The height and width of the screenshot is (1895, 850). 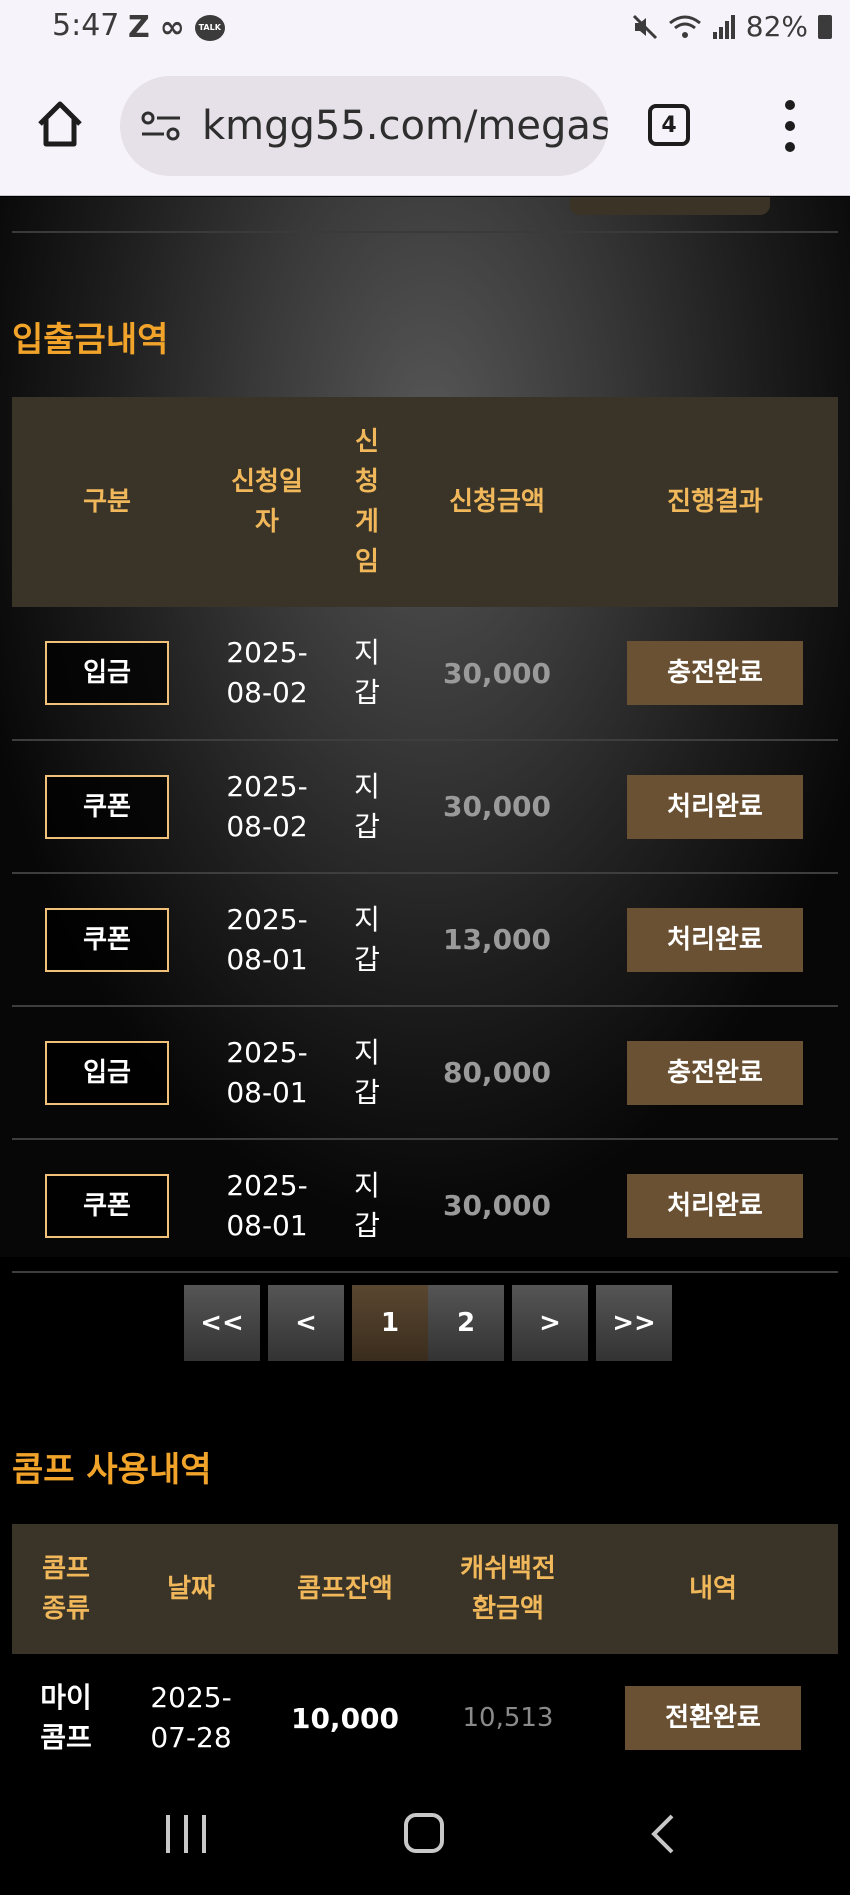 I want to click on table-row: 마이 콤프 2025- 07-28 10,000 10,513 전환완료, so click(x=425, y=1709).